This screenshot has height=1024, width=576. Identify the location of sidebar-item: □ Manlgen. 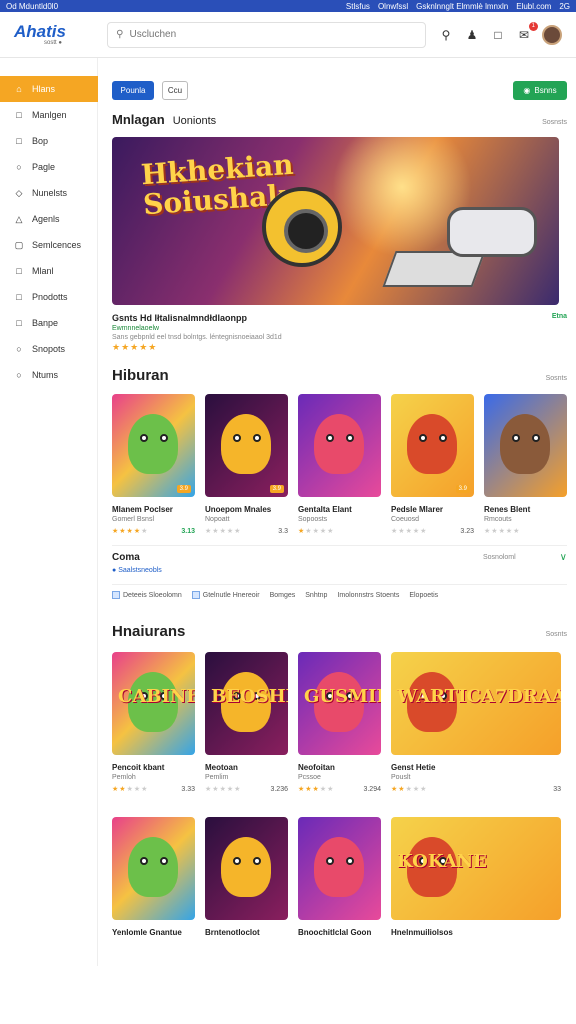
(48, 115).